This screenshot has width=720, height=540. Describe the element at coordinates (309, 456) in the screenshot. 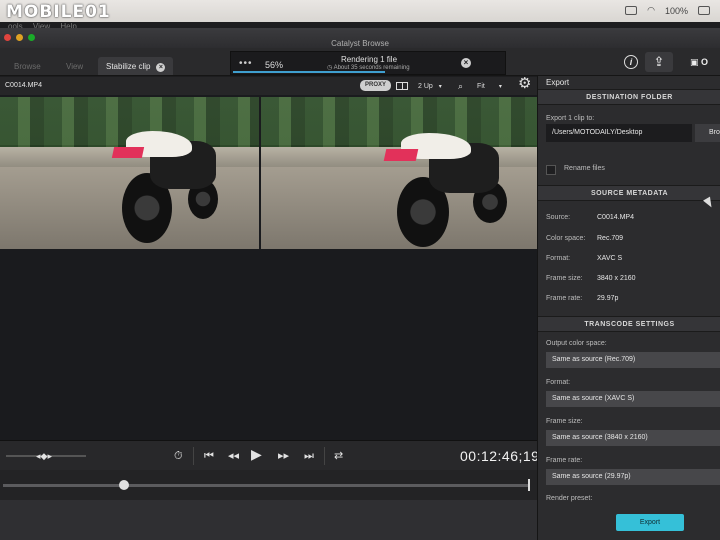

I see `go-to-end-icon: ⏭` at that location.